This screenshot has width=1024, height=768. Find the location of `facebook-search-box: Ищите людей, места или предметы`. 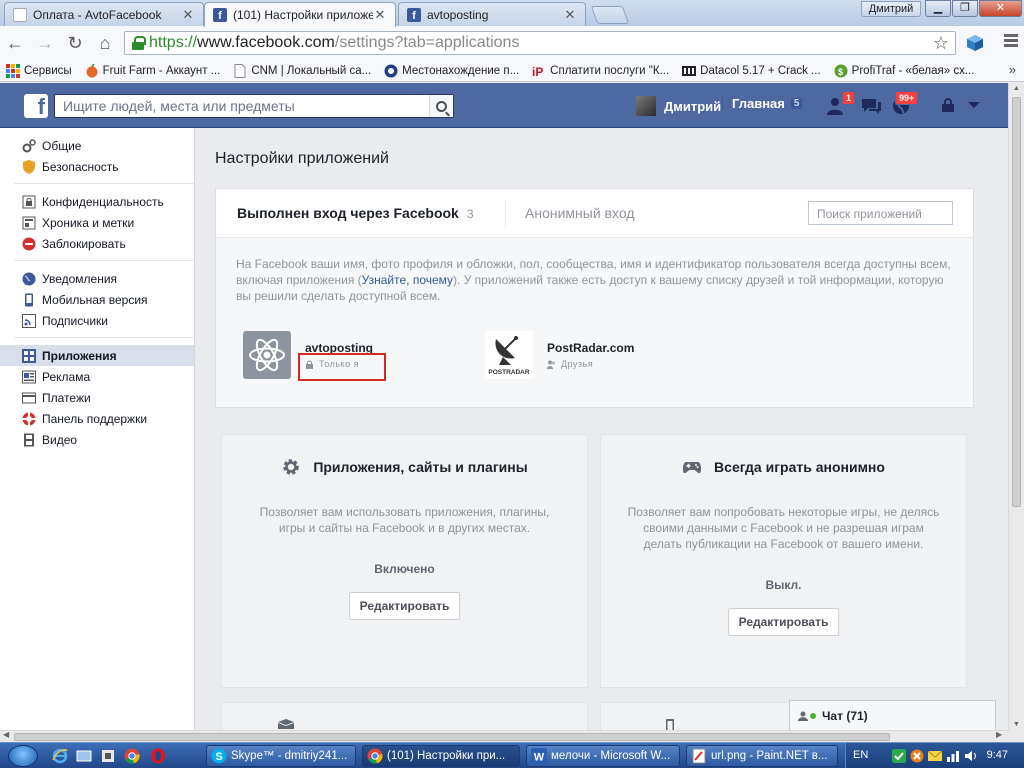

facebook-search-box: Ищите людей, места или предметы is located at coordinates (254, 106).